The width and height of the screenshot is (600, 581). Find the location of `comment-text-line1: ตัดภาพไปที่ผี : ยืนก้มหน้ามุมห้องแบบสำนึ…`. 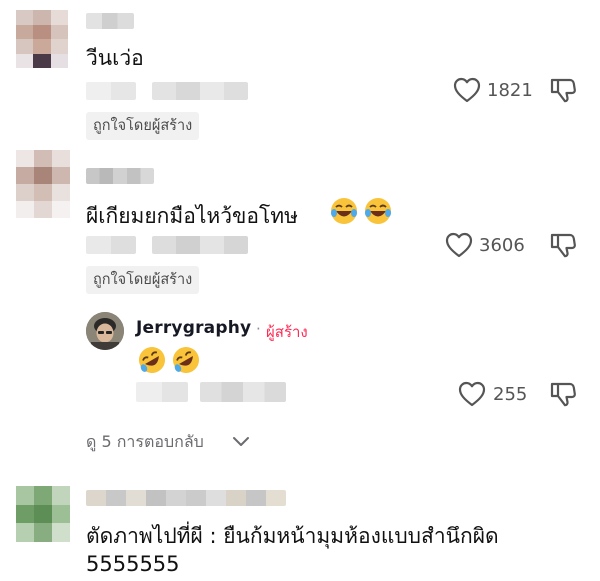

comment-text-line1: ตัดภาพไปที่ผี : ยืนก้มหน้ามุมห้องแบบสำนึ… is located at coordinates (292, 536).